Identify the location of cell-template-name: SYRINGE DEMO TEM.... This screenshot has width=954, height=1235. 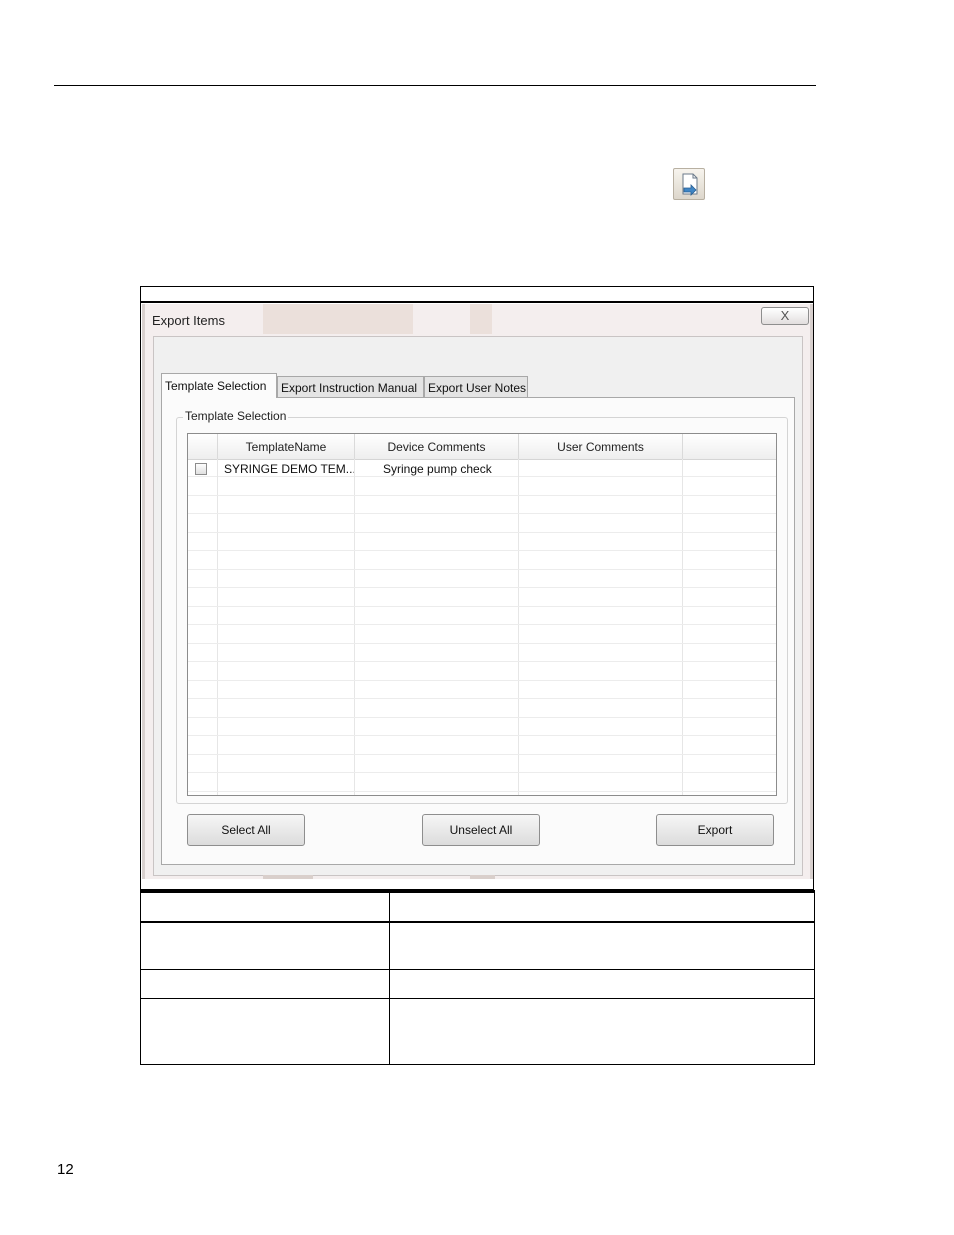
(290, 469).